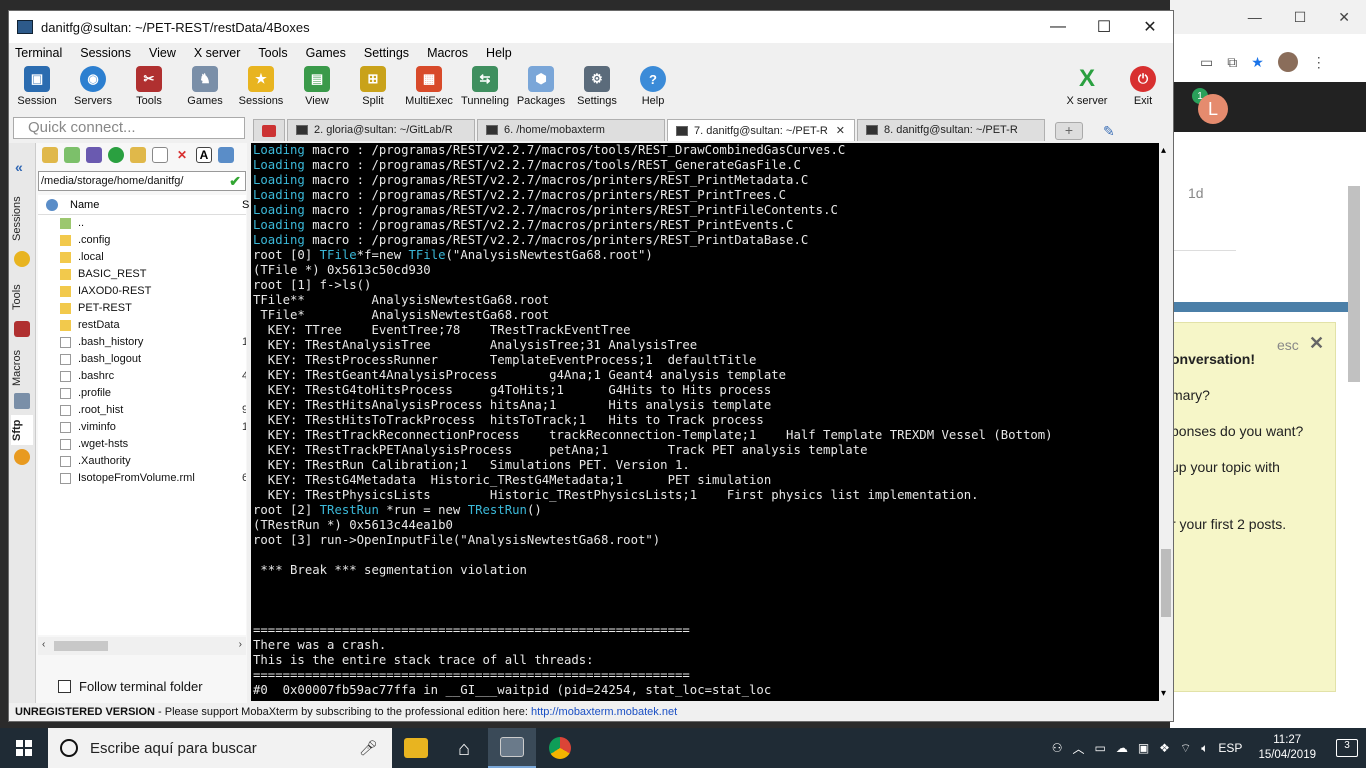 Image resolution: width=1366 pixels, height=768 pixels. What do you see at coordinates (142, 461) in the screenshot?
I see `file-row: .Xauthority` at bounding box center [142, 461].